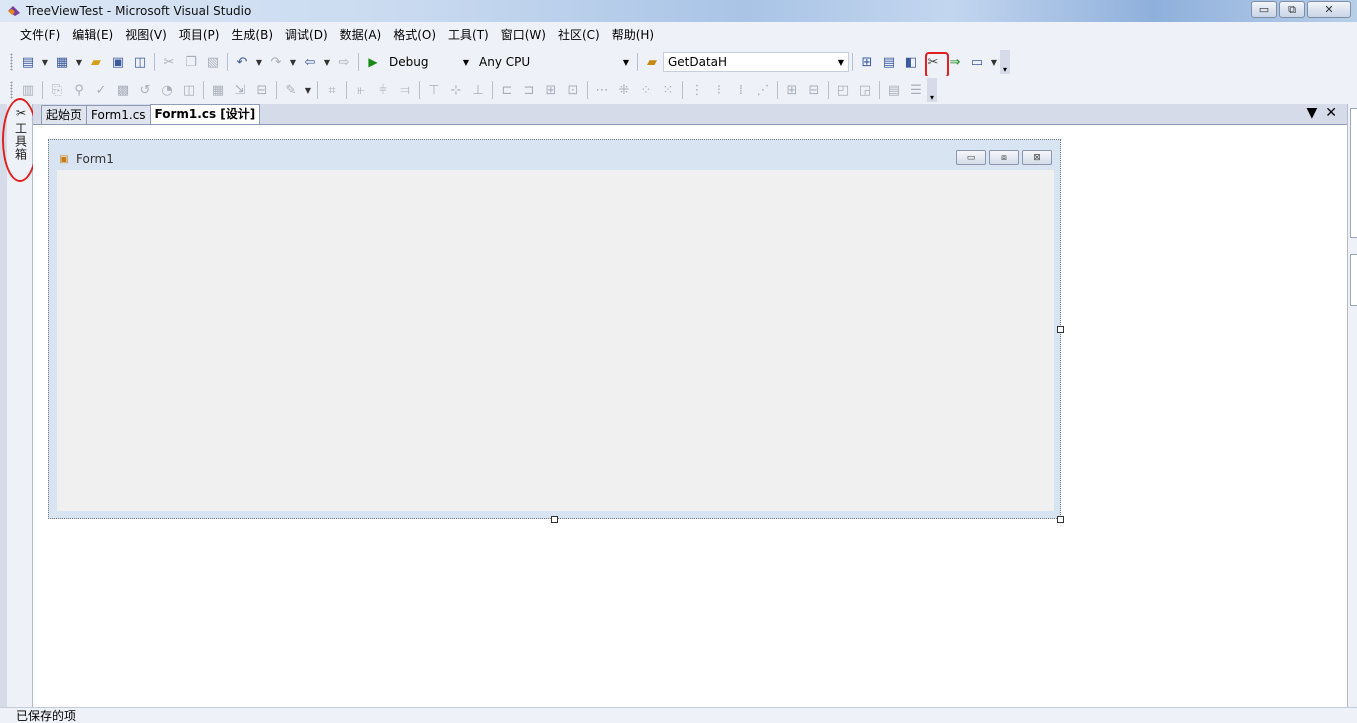 This screenshot has width=1357, height=723. Describe the element at coordinates (1311, 113) in the screenshot. I see `active-files-dropdown-icon: ▼` at that location.